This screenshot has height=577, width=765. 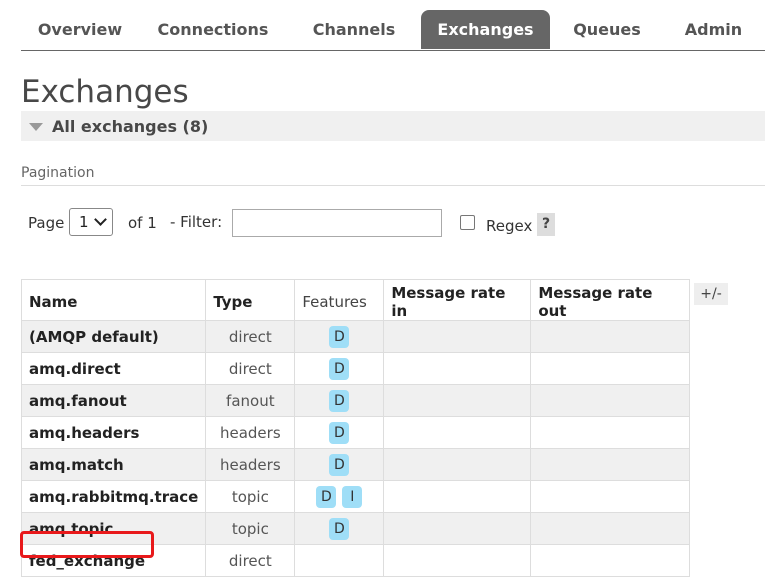 I want to click on column-header-type: Type, so click(x=250, y=300).